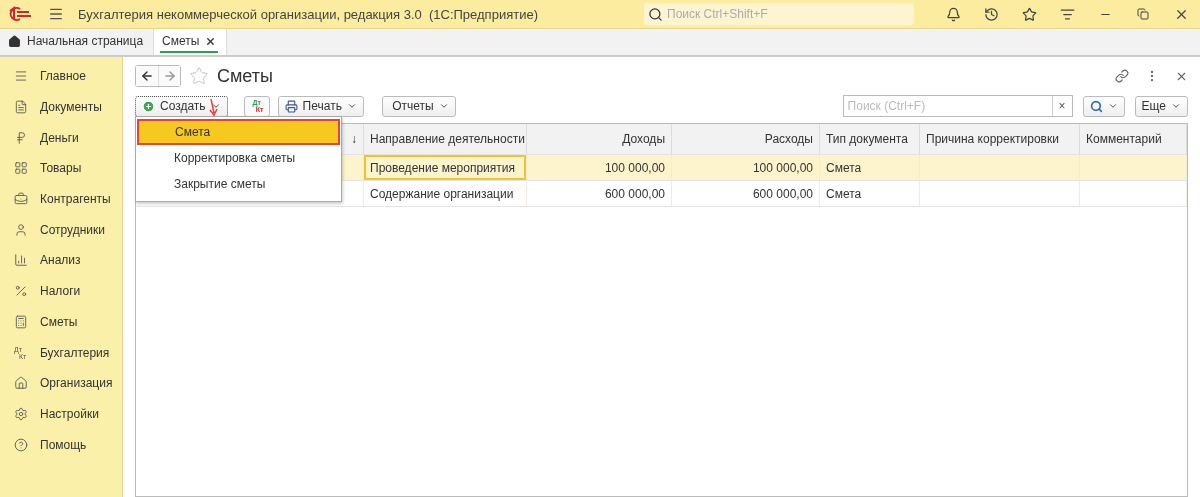  What do you see at coordinates (14, 41) in the screenshot?
I see `home-icon` at bounding box center [14, 41].